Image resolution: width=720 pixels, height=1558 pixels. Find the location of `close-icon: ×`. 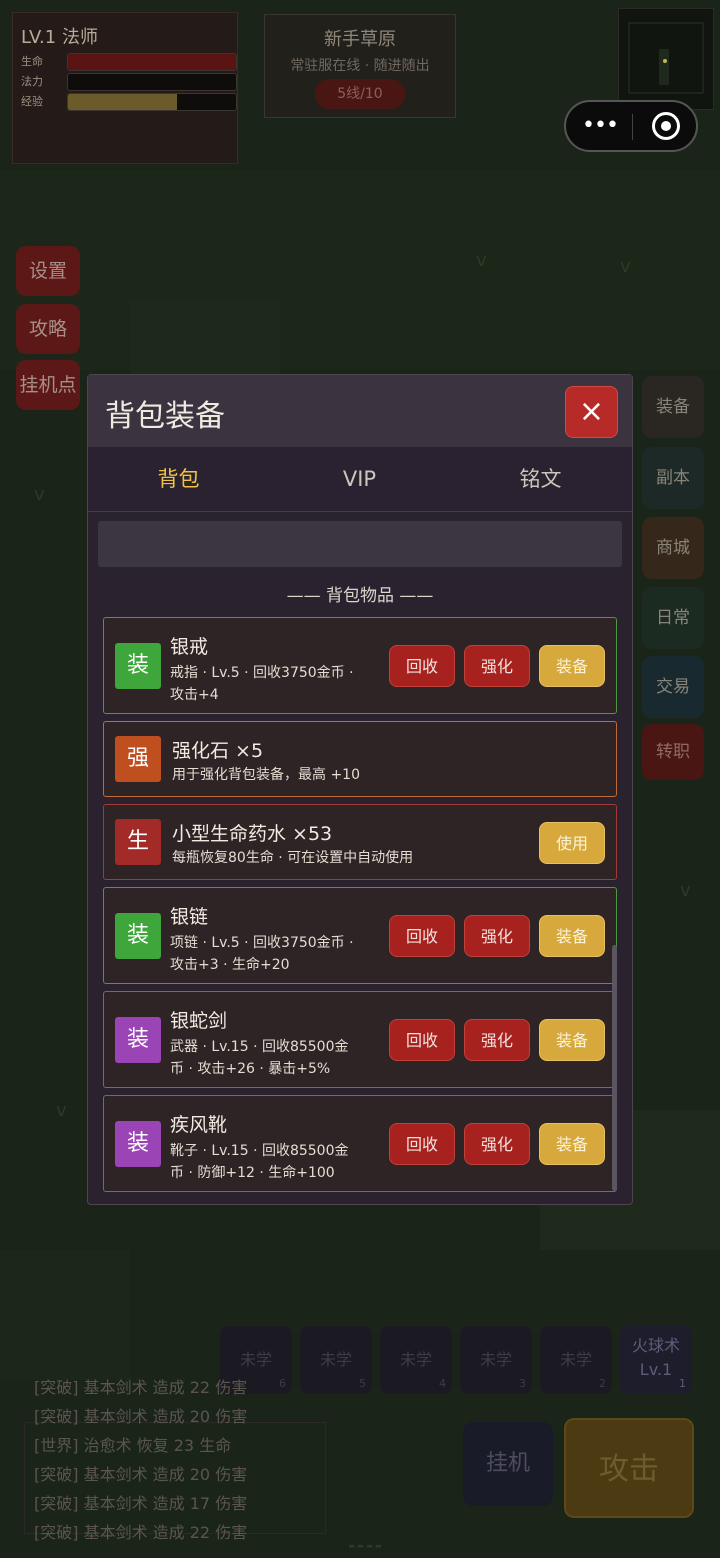

close-icon: × is located at coordinates (591, 411).